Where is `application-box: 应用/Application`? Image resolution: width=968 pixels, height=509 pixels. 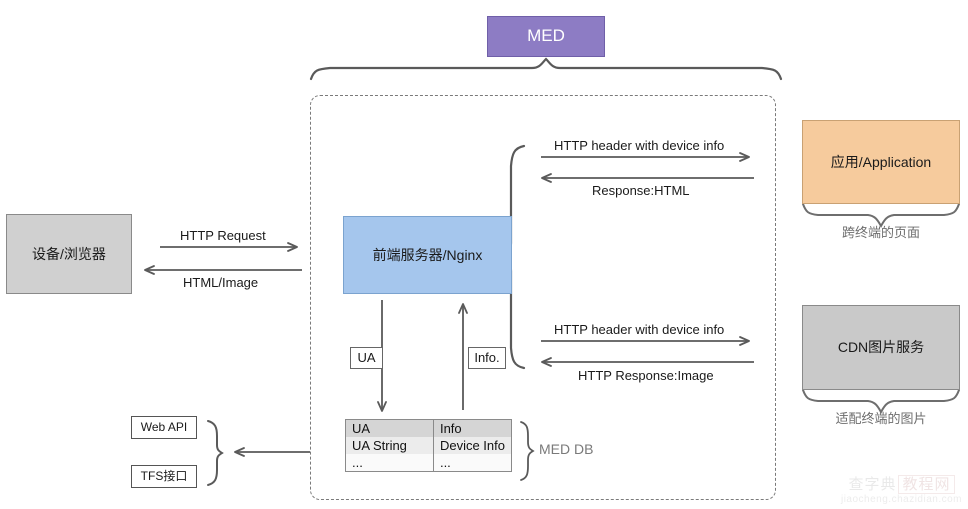 application-box: 应用/Application is located at coordinates (881, 162).